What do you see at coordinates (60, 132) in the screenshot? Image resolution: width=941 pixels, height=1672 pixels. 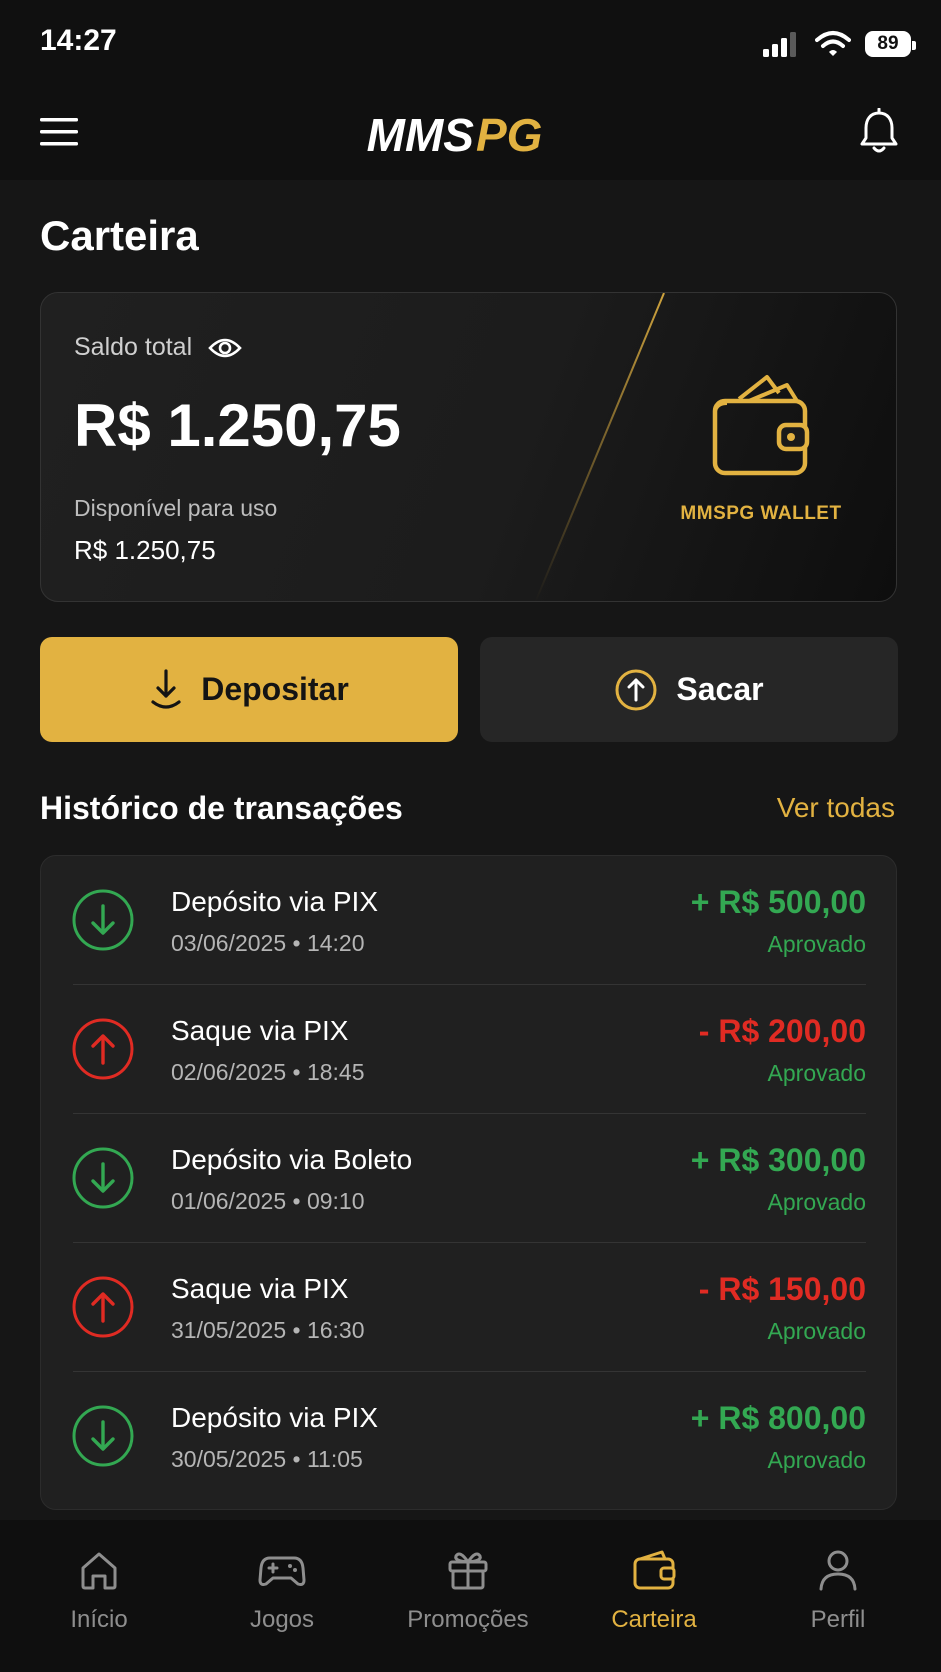 I see `menu-icon` at bounding box center [60, 132].